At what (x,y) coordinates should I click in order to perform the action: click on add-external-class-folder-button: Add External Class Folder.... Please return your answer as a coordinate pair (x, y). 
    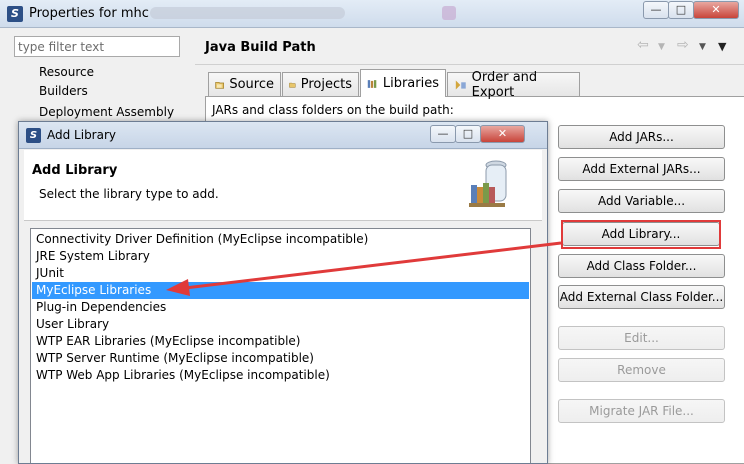
    Looking at the image, I should click on (641, 297).